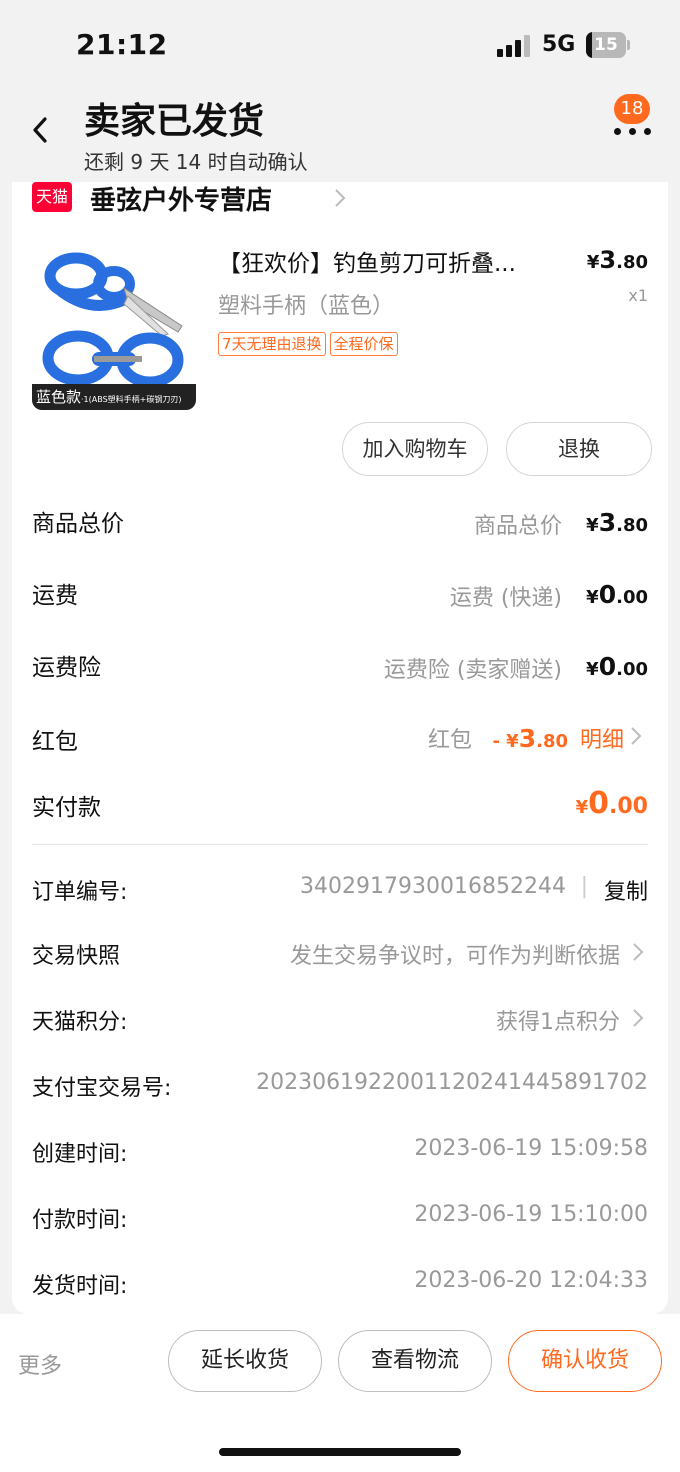  I want to click on shipped-time-label: 发货时间:, so click(80, 1286).